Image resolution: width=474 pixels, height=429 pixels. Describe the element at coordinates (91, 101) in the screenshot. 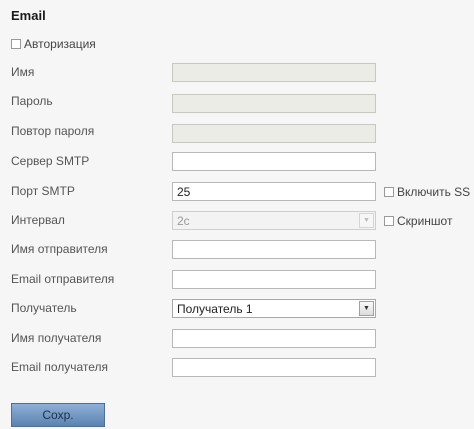

I see `password-row: Пароль` at that location.